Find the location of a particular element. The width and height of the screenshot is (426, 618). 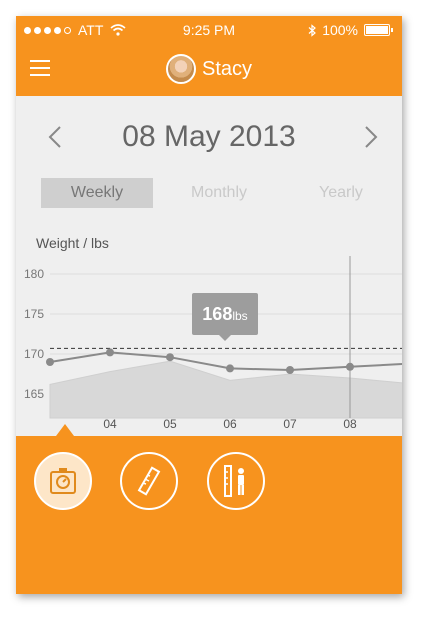

user-name: Stacy is located at coordinates (227, 68).